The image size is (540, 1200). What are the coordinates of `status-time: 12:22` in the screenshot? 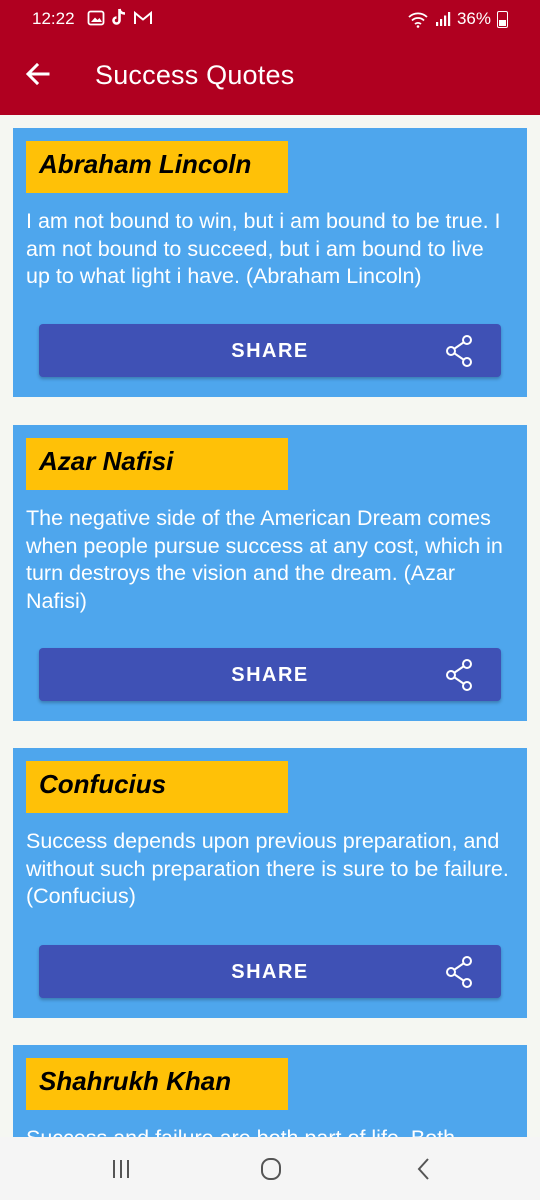 It's located at (53, 18).